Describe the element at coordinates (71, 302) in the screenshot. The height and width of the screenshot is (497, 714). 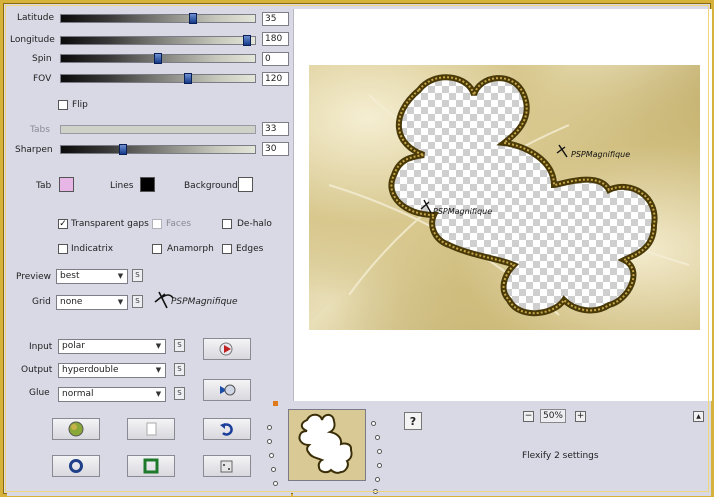
I see `grid-value: none` at that location.